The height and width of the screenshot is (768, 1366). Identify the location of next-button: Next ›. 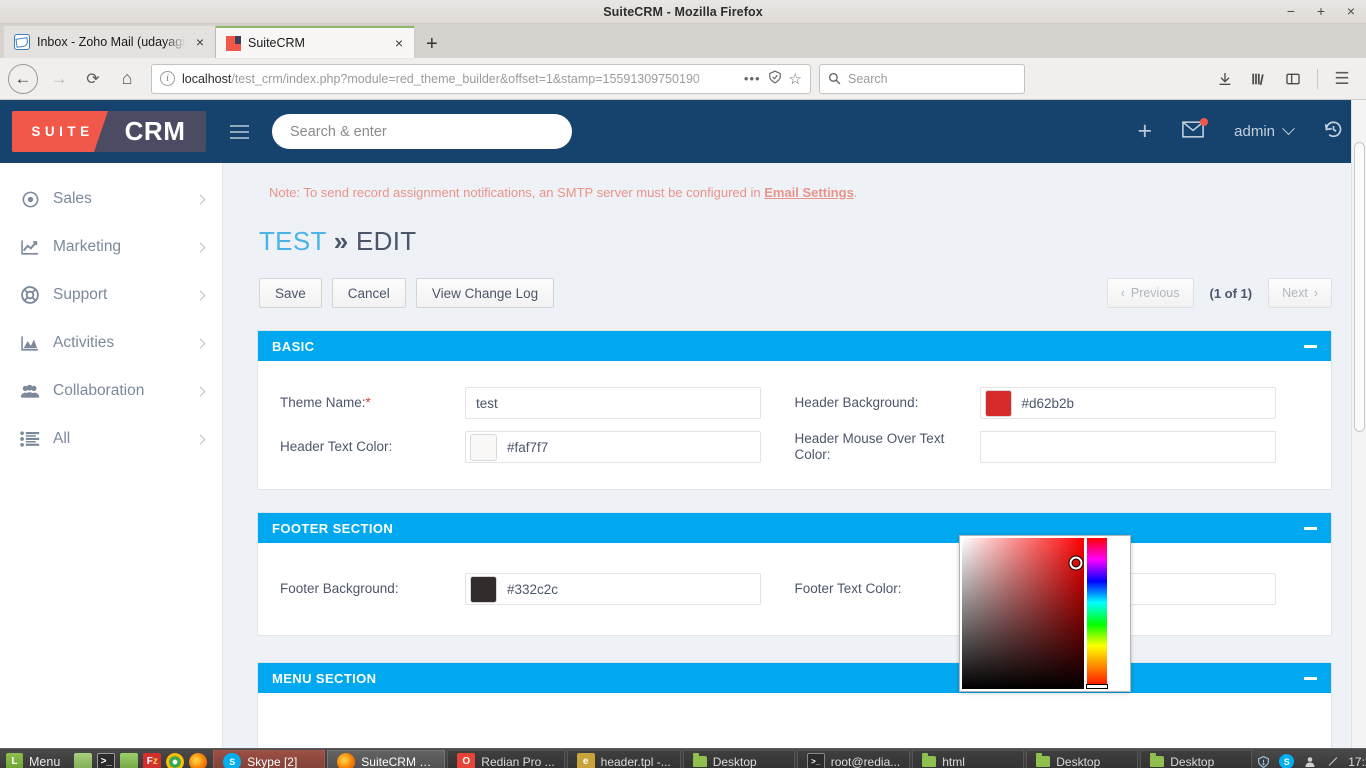
(1300, 293).